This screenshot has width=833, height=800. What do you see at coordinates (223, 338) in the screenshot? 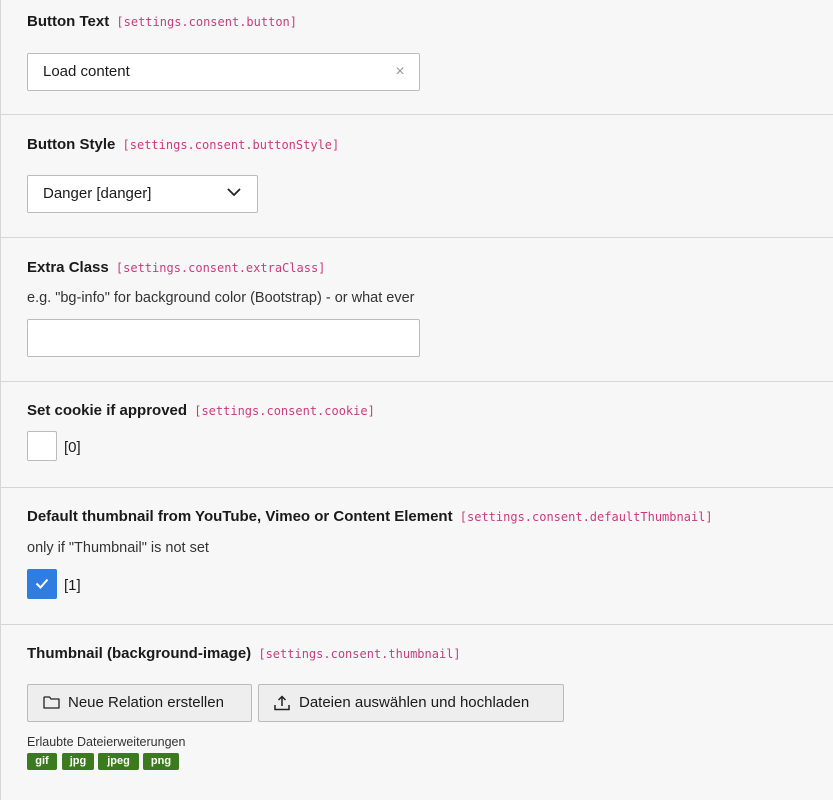
I see `extra-class-input` at bounding box center [223, 338].